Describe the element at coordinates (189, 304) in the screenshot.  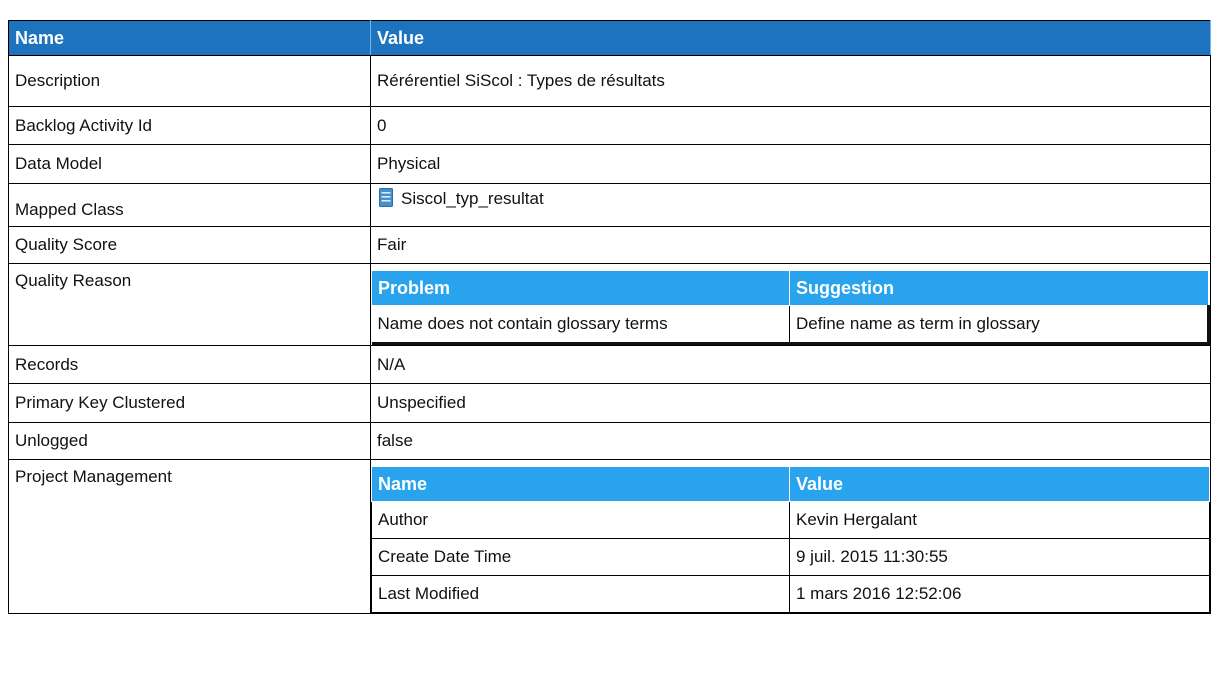
I see `row-label-quality-reason: Quality Reason` at that location.